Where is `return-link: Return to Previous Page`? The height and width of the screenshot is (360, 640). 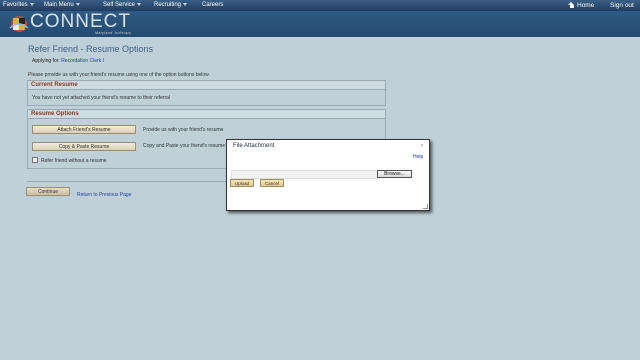 return-link: Return to Previous Page is located at coordinates (104, 195).